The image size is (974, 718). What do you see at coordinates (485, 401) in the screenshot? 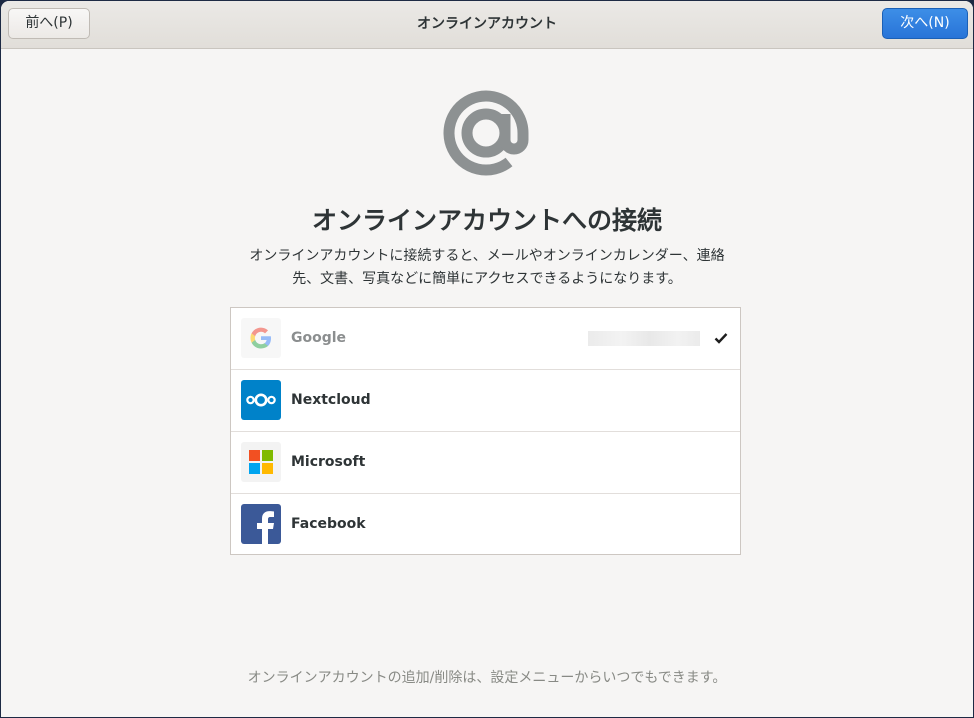
I see `provider-row-nextcloud: Nextcloud` at bounding box center [485, 401].